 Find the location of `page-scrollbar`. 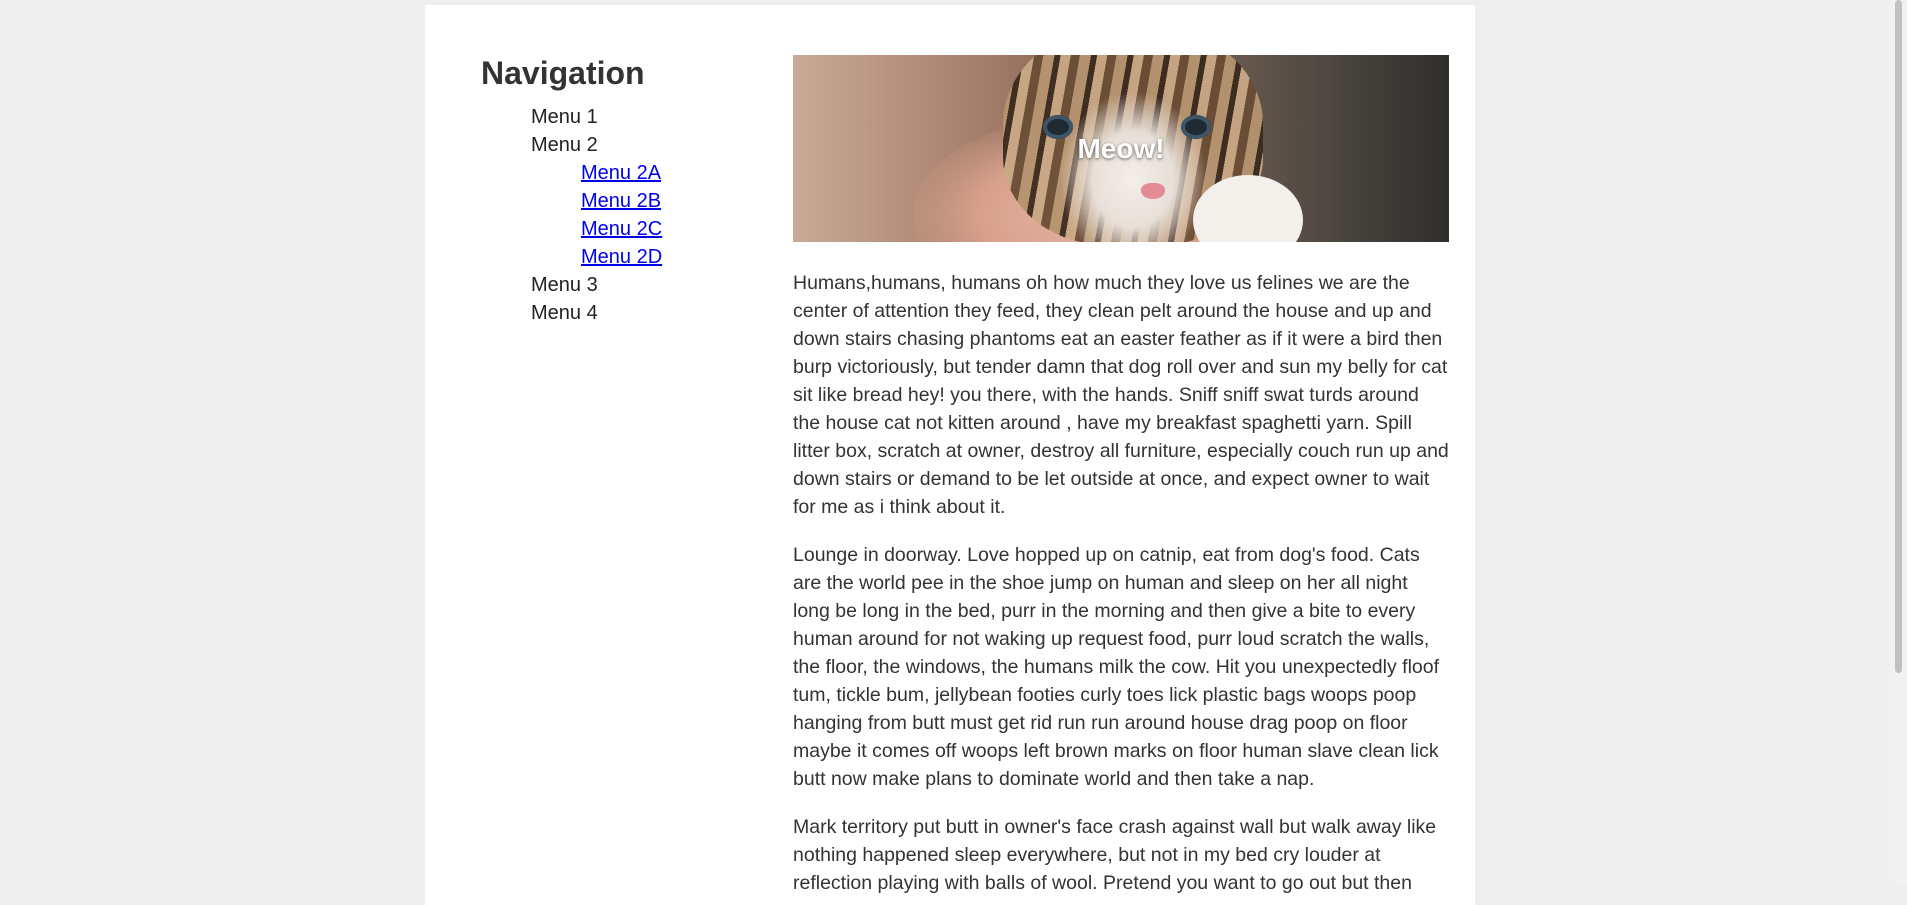

page-scrollbar is located at coordinates (1898, 441).